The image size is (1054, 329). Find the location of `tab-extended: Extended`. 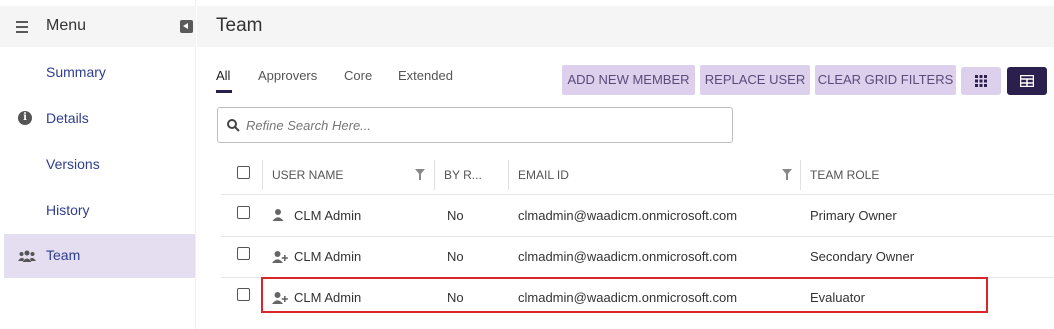

tab-extended: Extended is located at coordinates (425, 75).